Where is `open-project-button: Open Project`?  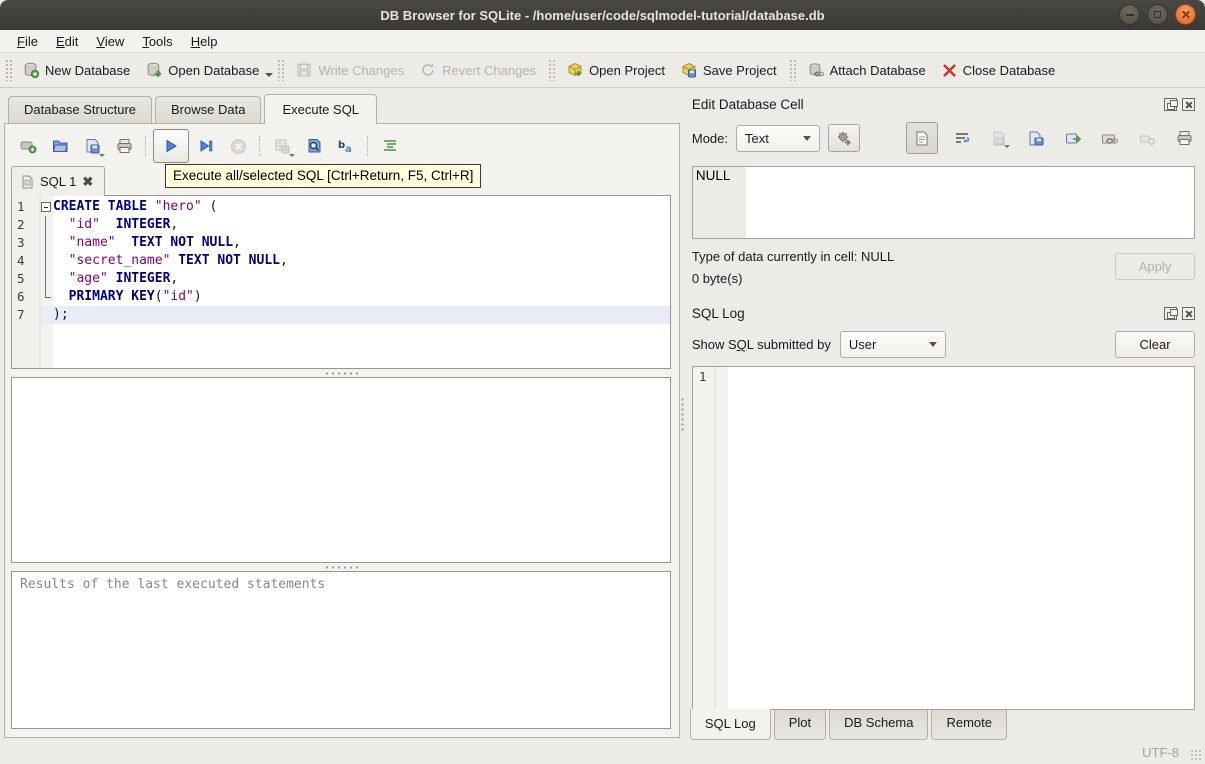 open-project-button: Open Project is located at coordinates (616, 70).